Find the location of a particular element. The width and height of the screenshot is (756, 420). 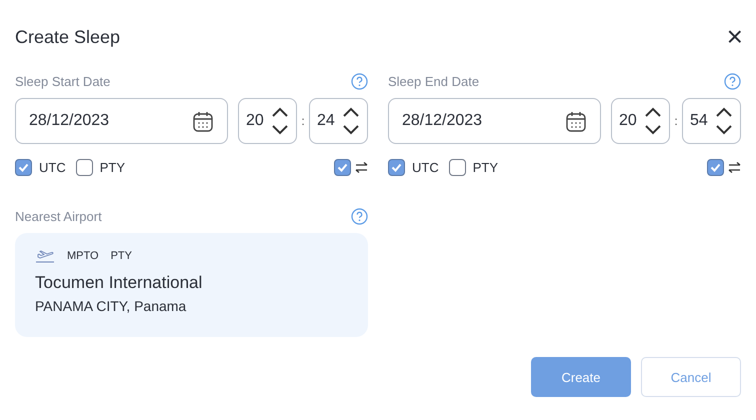

airport-code: MPTO is located at coordinates (83, 256).